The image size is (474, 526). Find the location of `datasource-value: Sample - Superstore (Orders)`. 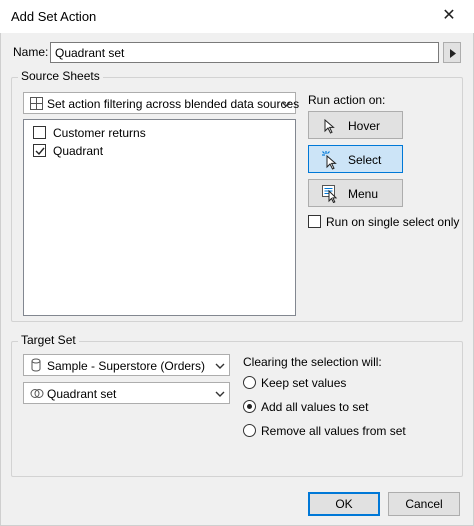

datasource-value: Sample - Superstore (Orders) is located at coordinates (126, 366).